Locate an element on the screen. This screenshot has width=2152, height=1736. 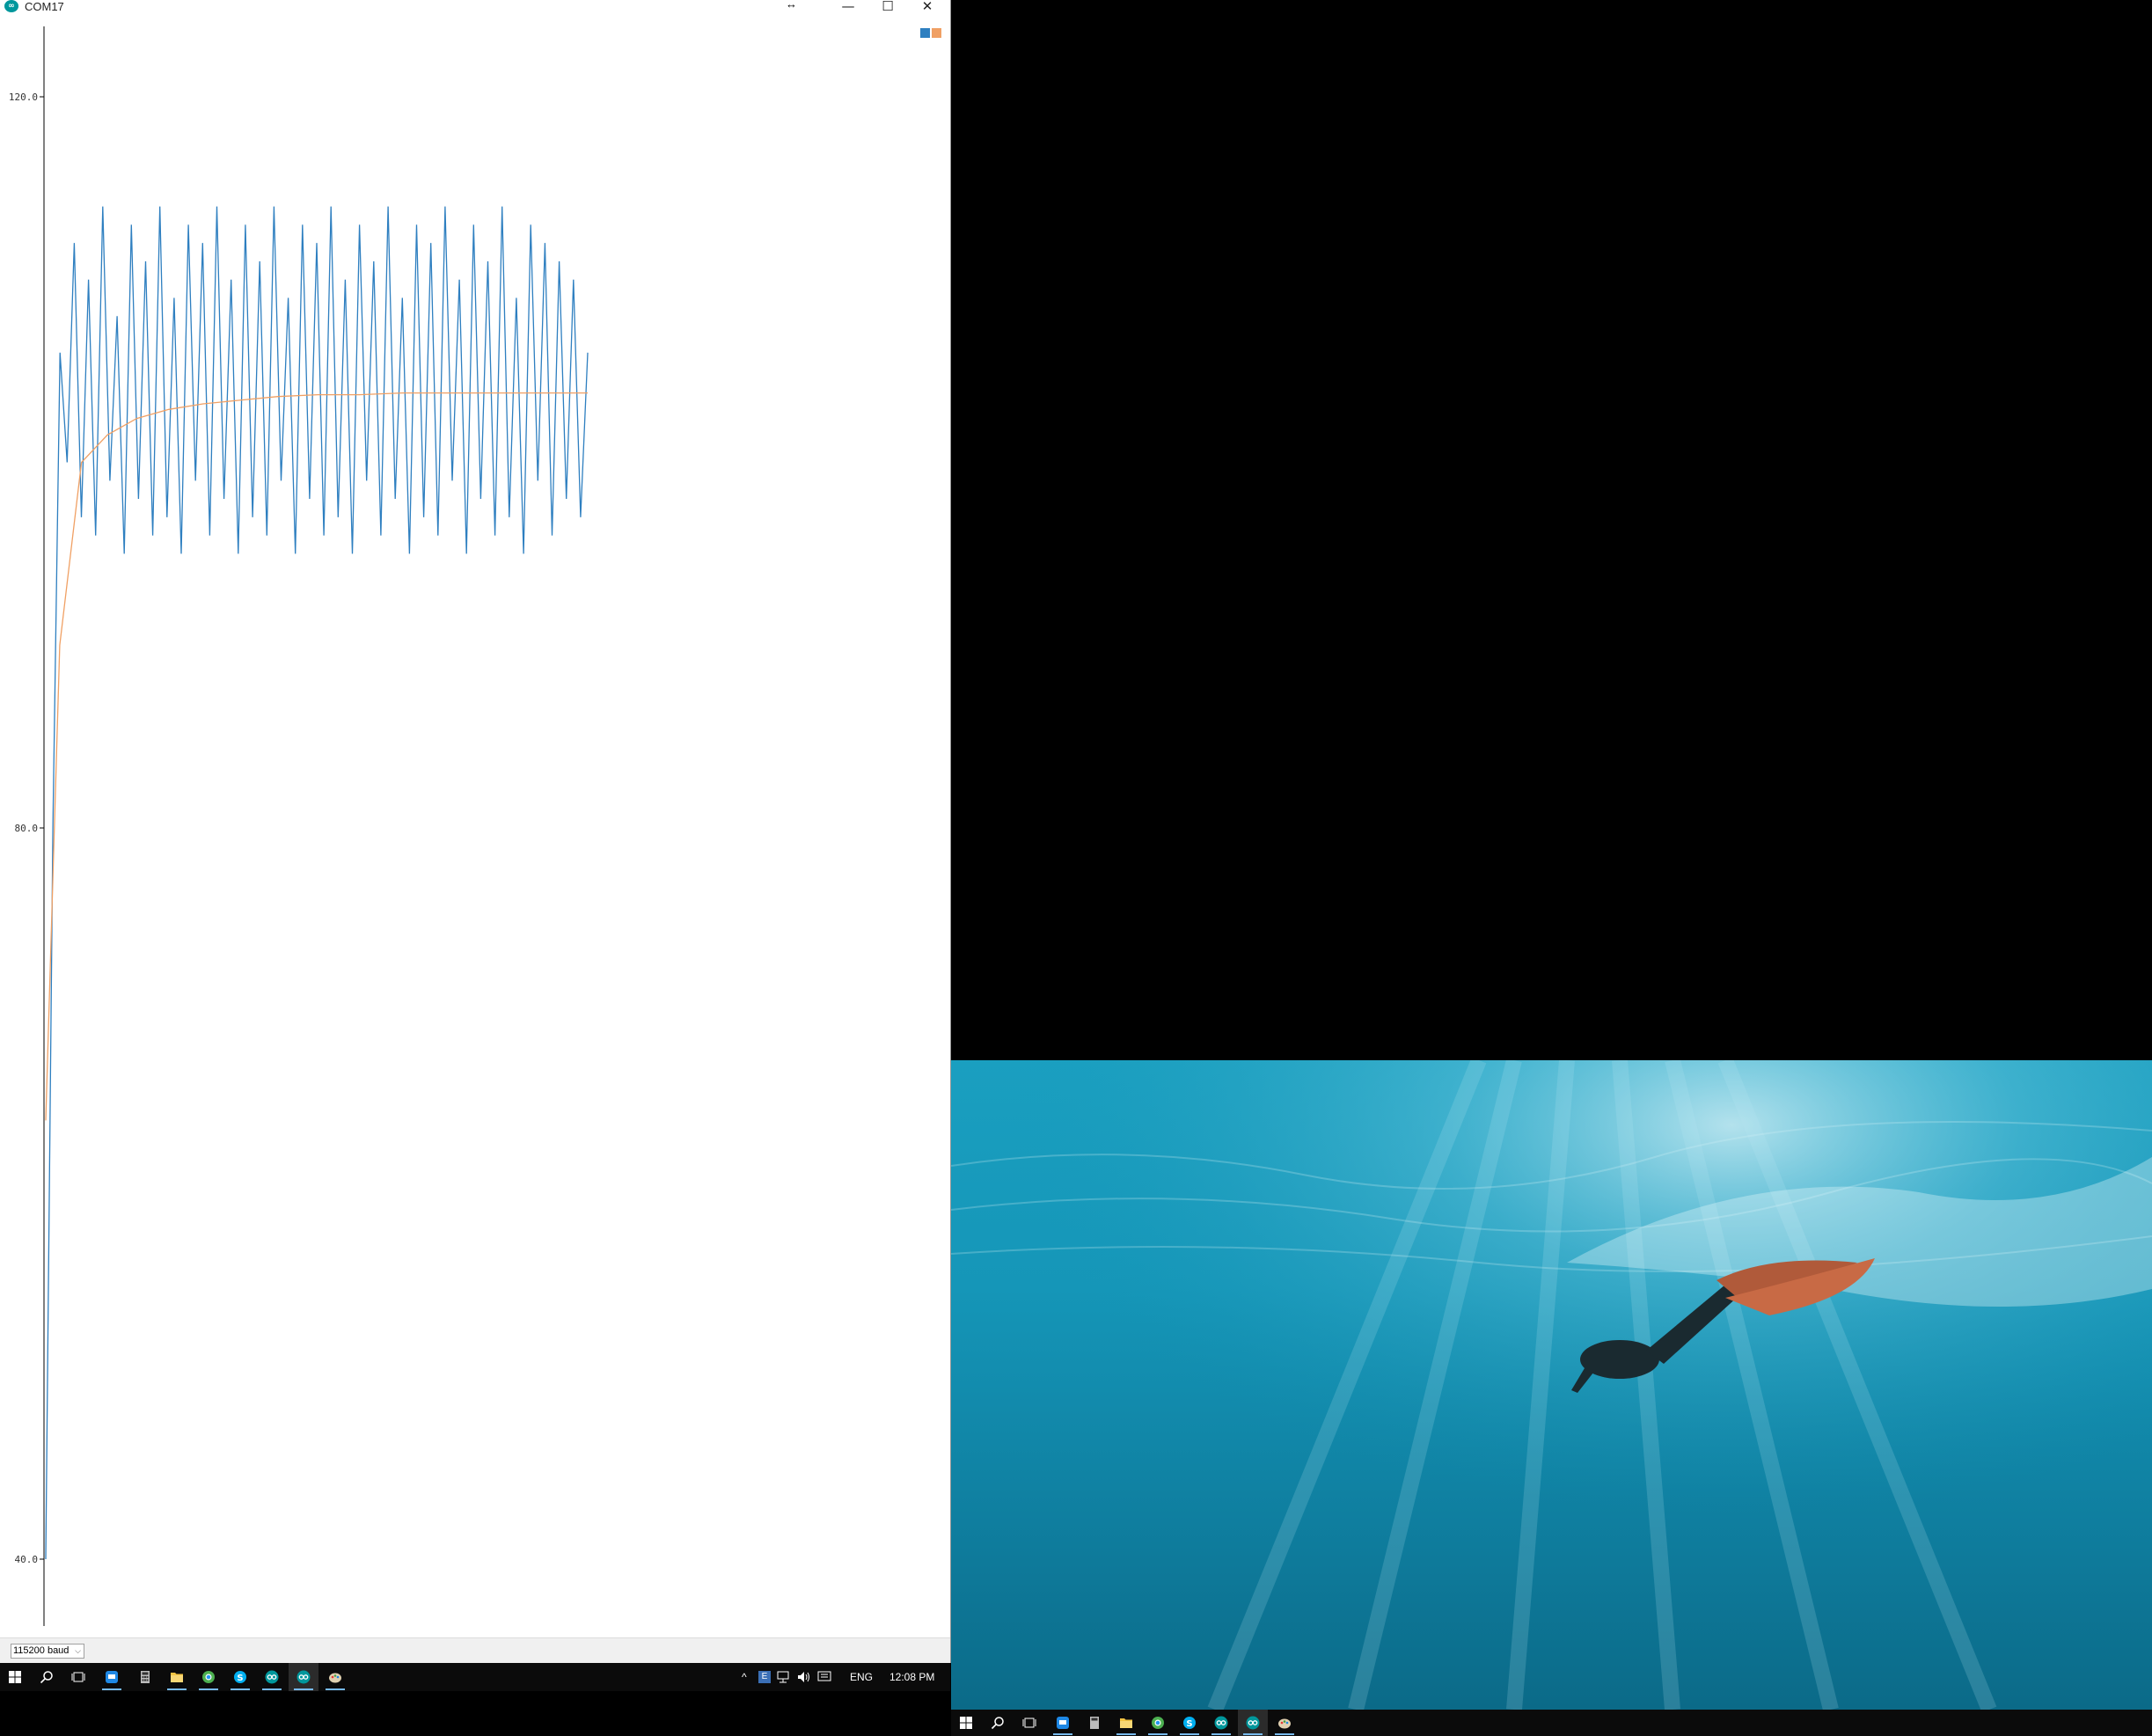
close-button: ✕ is located at coordinates (927, 7).